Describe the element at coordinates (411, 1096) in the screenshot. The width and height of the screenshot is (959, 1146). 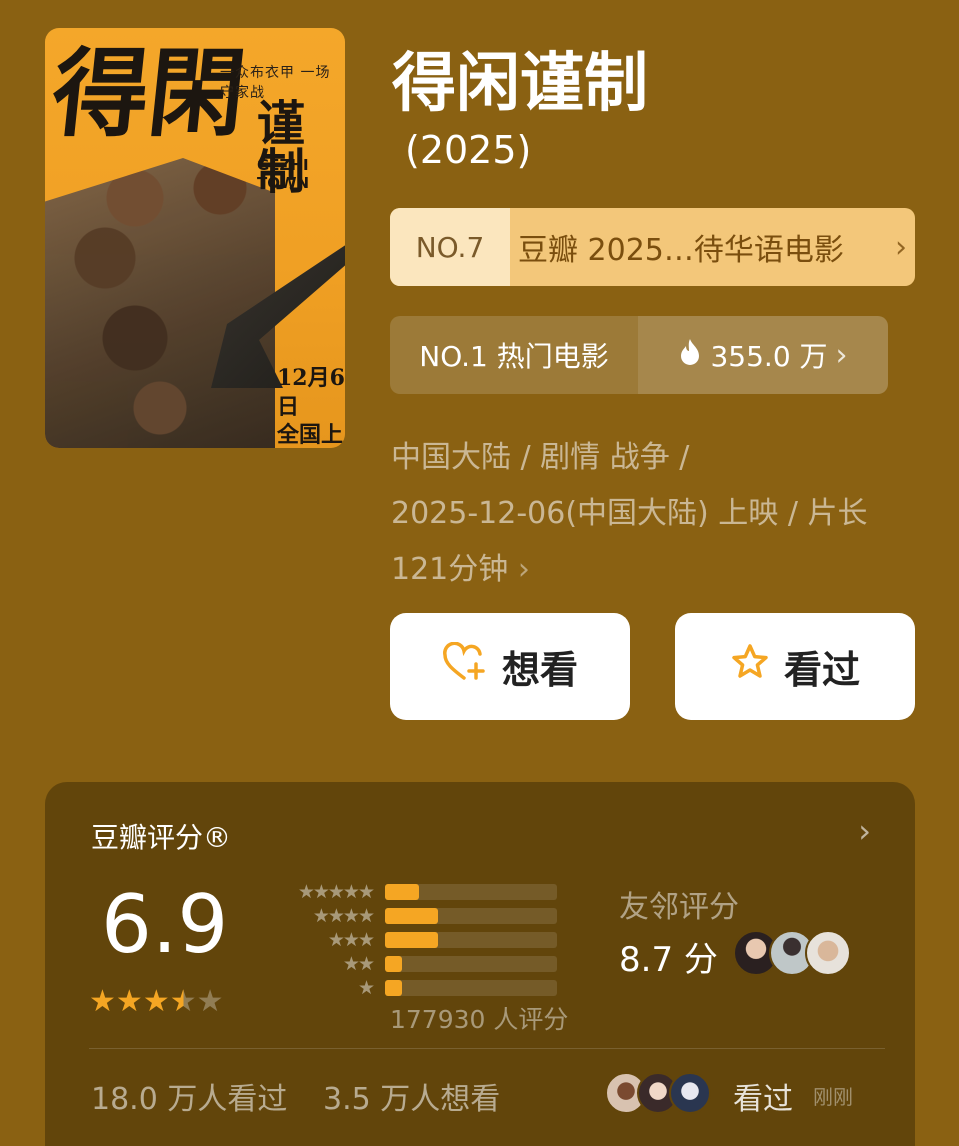
I see `want-count: 3.5 万人想看` at that location.